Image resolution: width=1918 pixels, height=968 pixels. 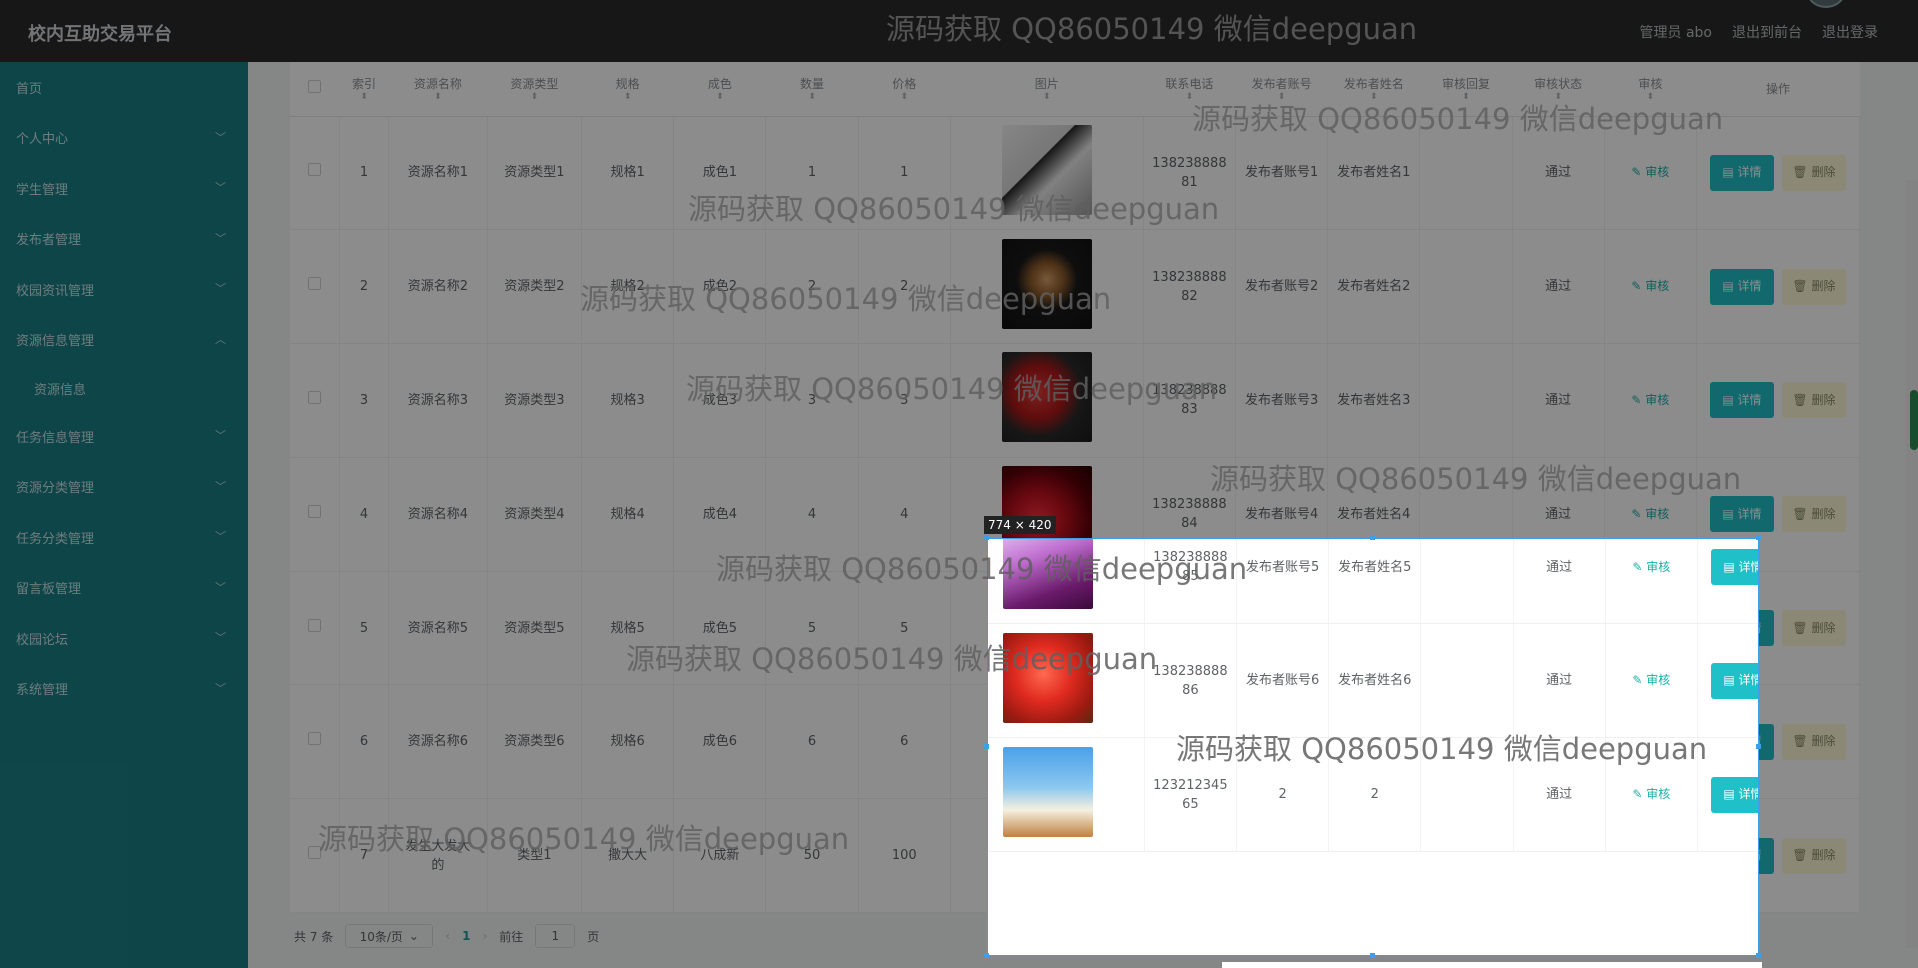 What do you see at coordinates (719, 89) in the screenshot?
I see `column-header: 成色 ⬍` at bounding box center [719, 89].